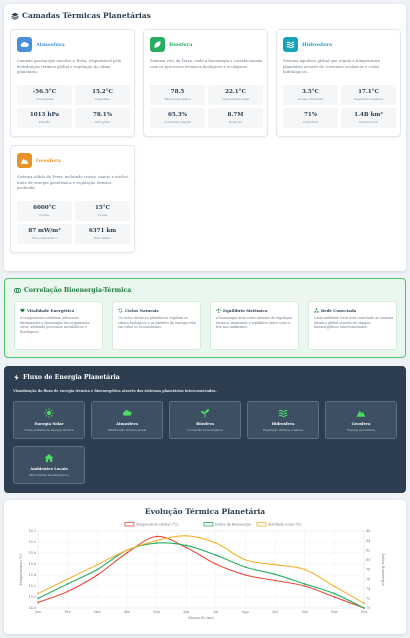 This screenshot has height=638, width=410. What do you see at coordinates (102, 99) in the screenshot?
I see `layer-stat-label: Superfície` at bounding box center [102, 99].